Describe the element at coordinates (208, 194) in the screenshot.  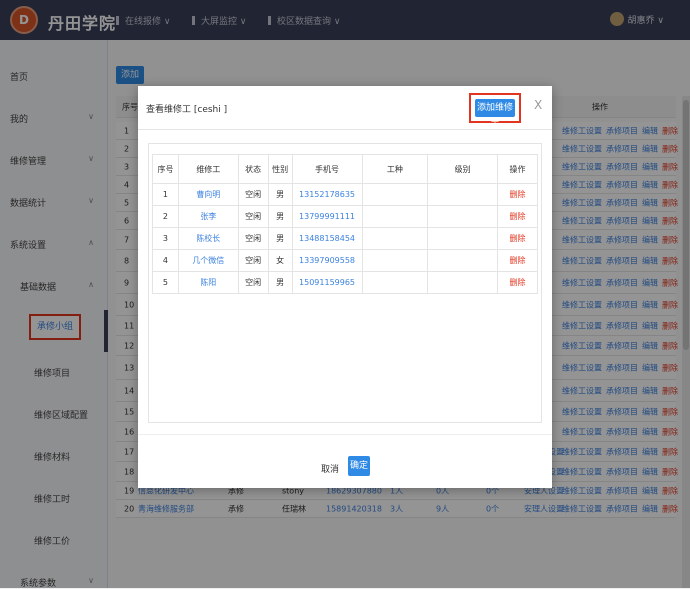
I see `worker-name-link: 曹向明` at that location.